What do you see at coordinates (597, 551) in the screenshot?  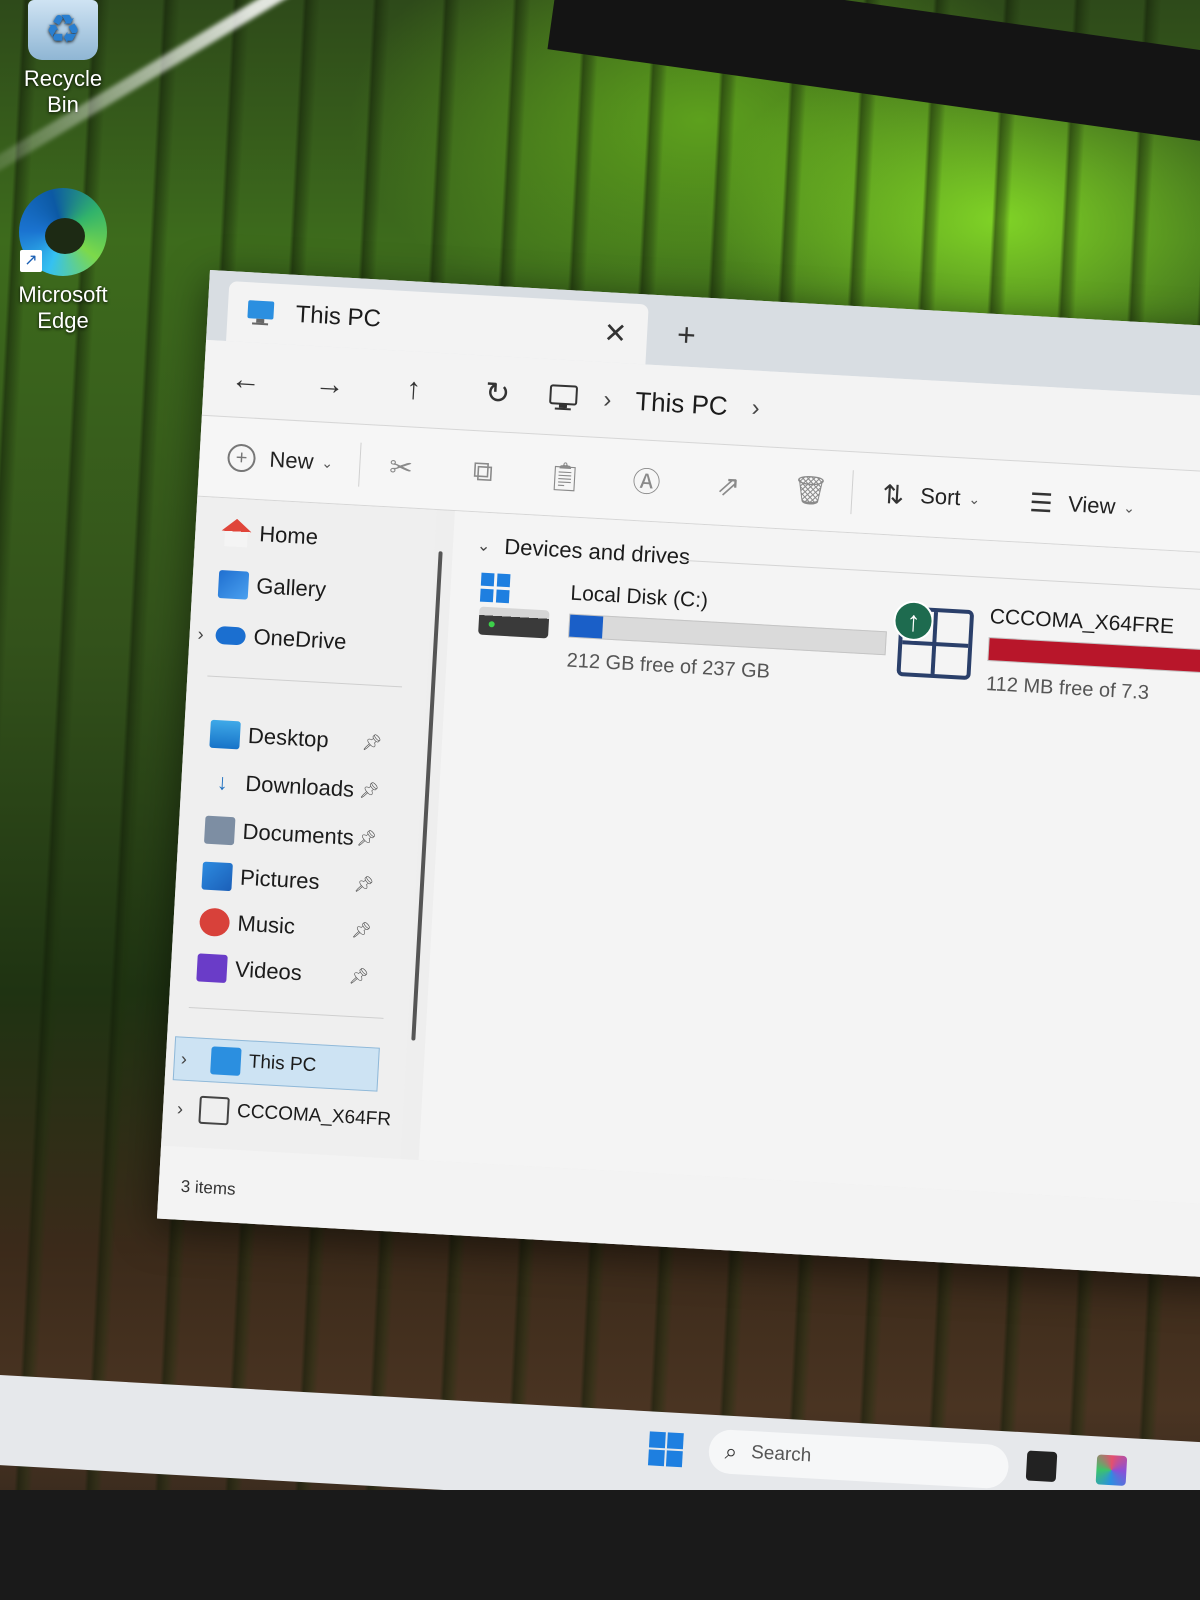 I see `group-title: Devices and drives` at bounding box center [597, 551].